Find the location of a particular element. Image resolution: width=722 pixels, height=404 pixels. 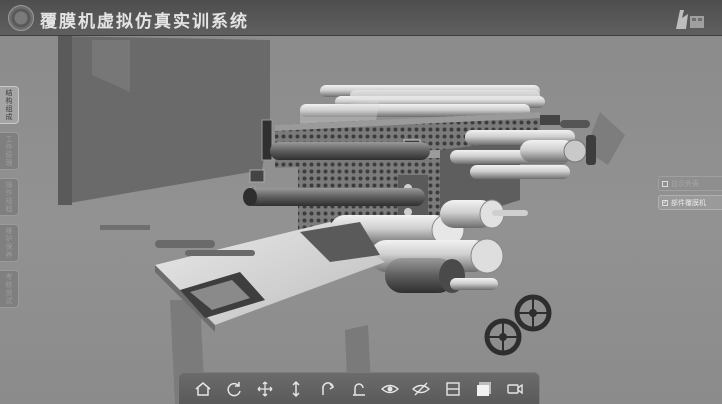

vertical-move-icon is located at coordinates (296, 388).